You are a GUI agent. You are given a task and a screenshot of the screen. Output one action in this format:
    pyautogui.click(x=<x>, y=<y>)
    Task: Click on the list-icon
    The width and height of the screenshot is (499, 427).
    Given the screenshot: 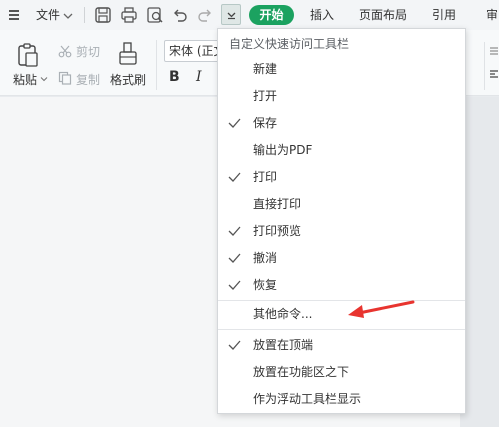 What is the action you would take?
    pyautogui.click(x=494, y=51)
    